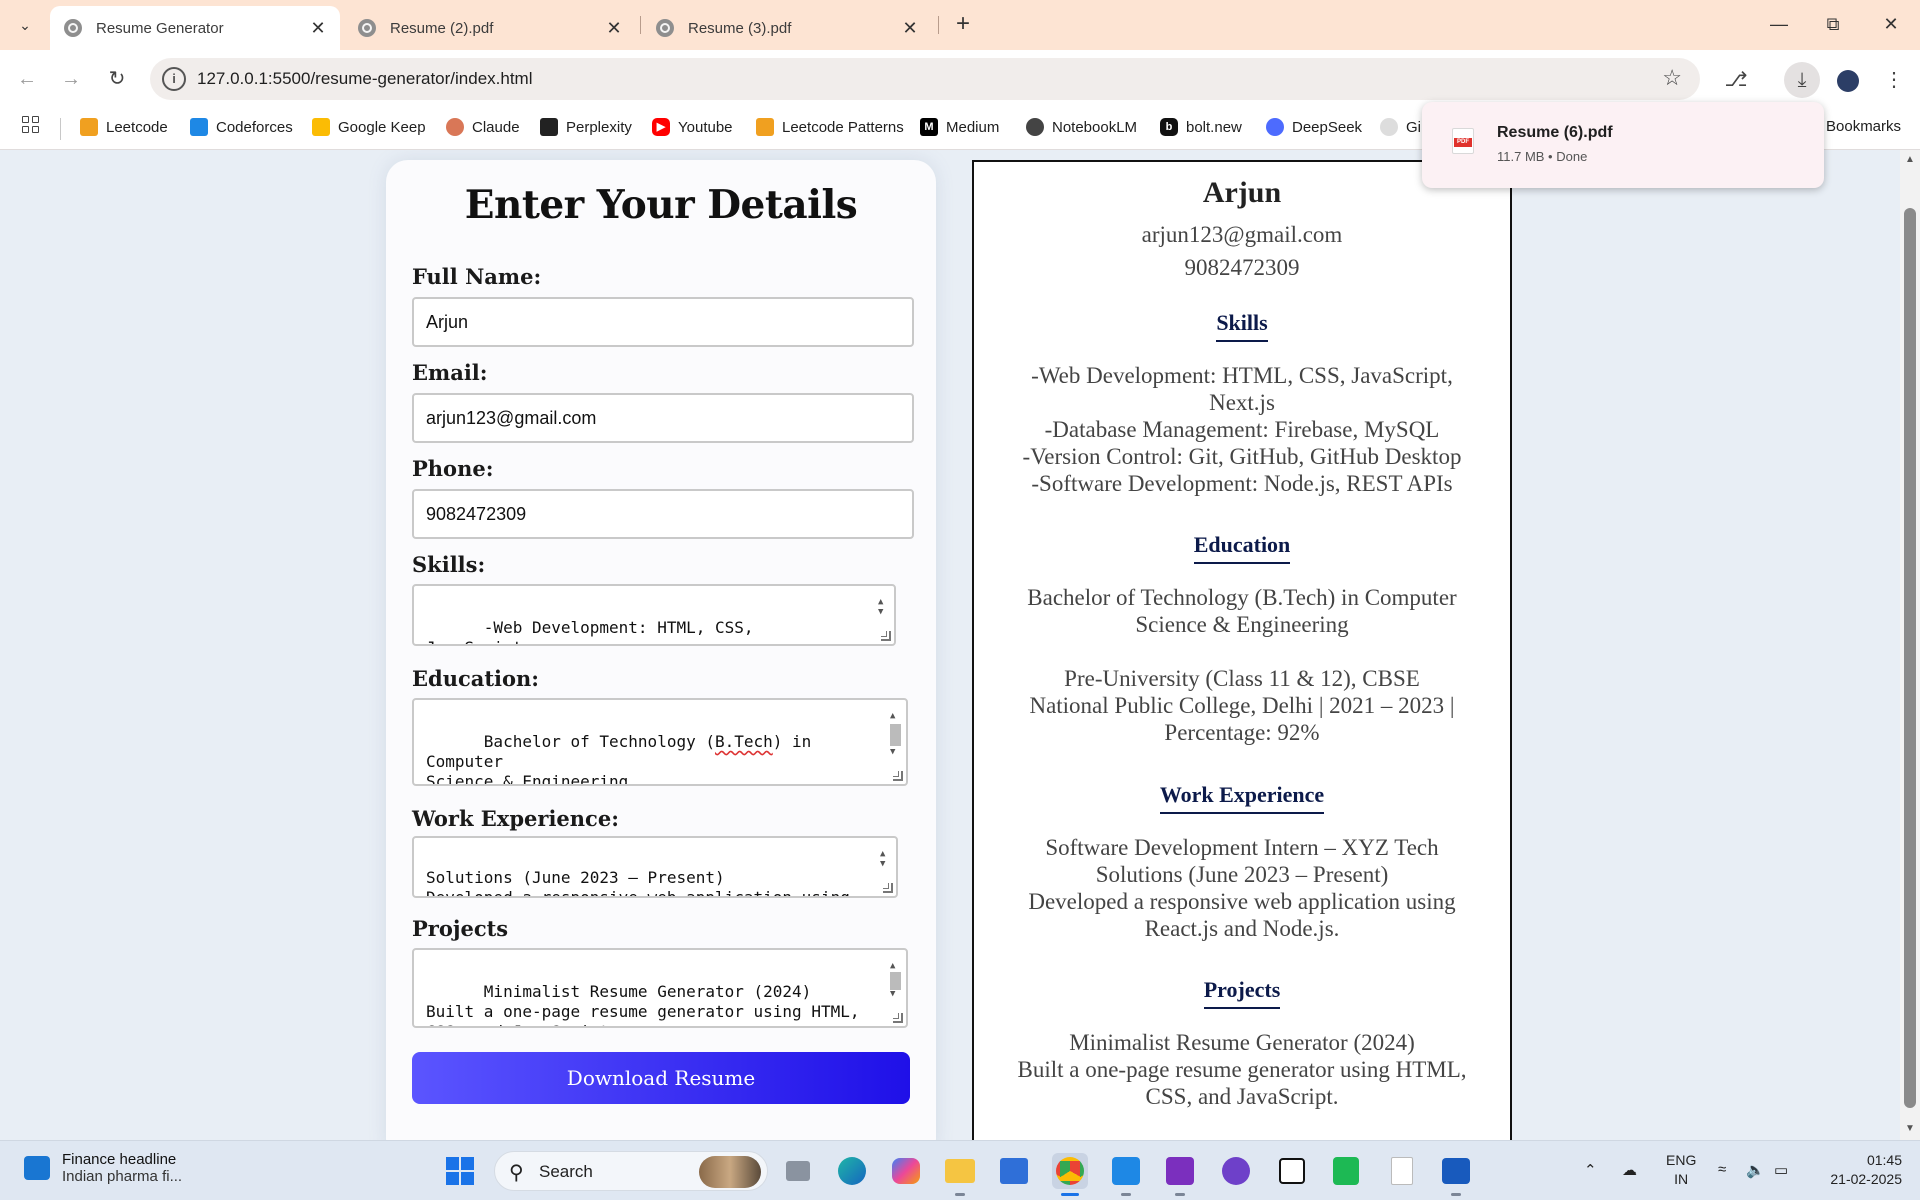 This screenshot has height=1200, width=1920. Describe the element at coordinates (740, 28) in the screenshot. I see `tab-title: Resume (3).pdf` at that location.